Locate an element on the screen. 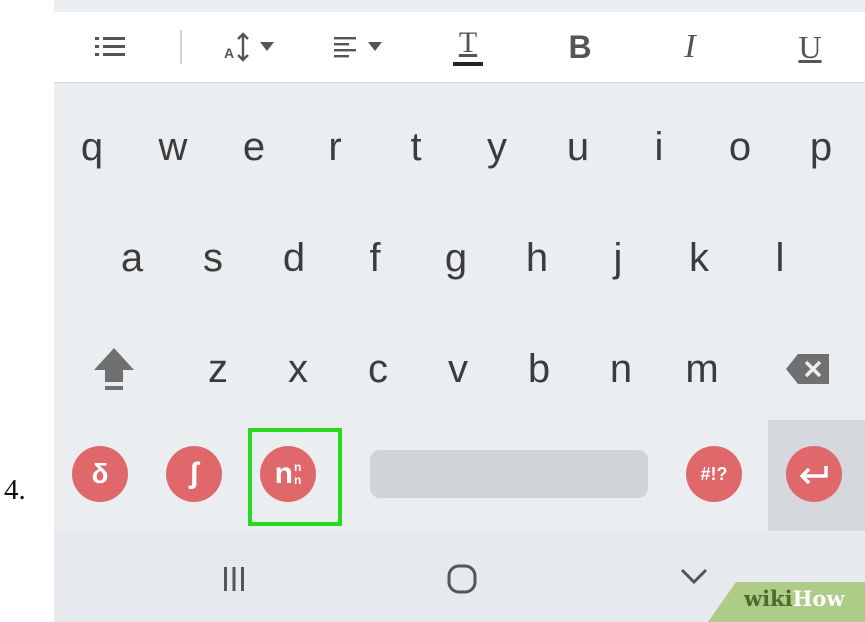 The width and height of the screenshot is (865, 622). bold-label: B is located at coordinates (580, 46).